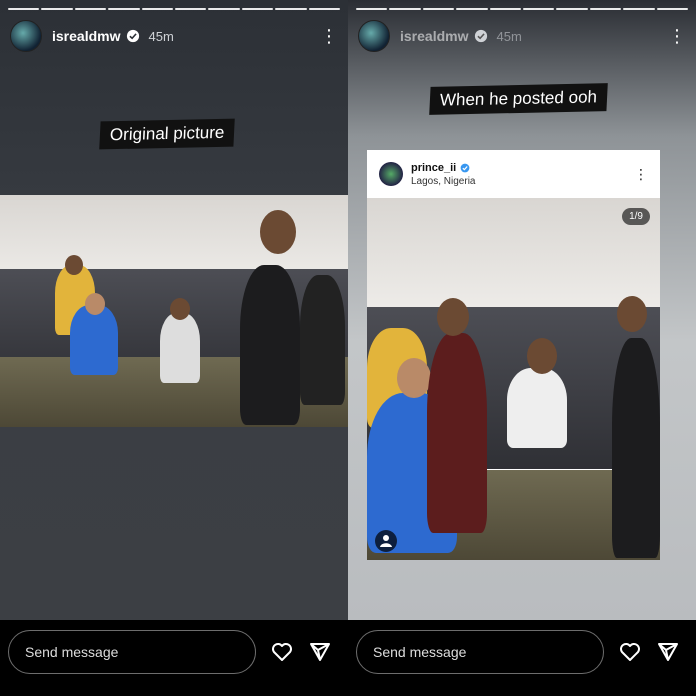 This screenshot has height=696, width=696. What do you see at coordinates (386, 541) in the screenshot?
I see `user-tag-icon` at bounding box center [386, 541].